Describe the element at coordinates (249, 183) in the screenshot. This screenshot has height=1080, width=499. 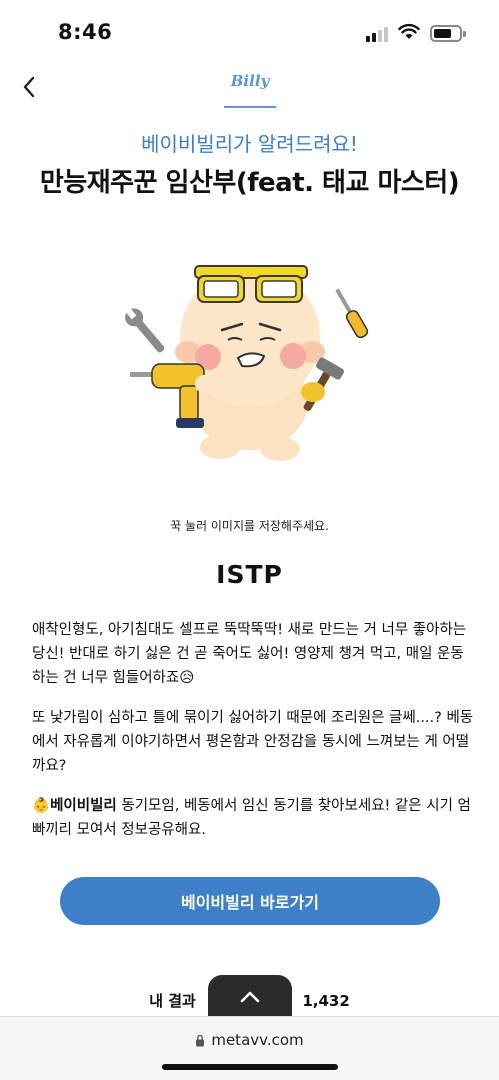
I see `result-title: 만능재주꾼 임산부(feat. 태교 마스터)` at that location.